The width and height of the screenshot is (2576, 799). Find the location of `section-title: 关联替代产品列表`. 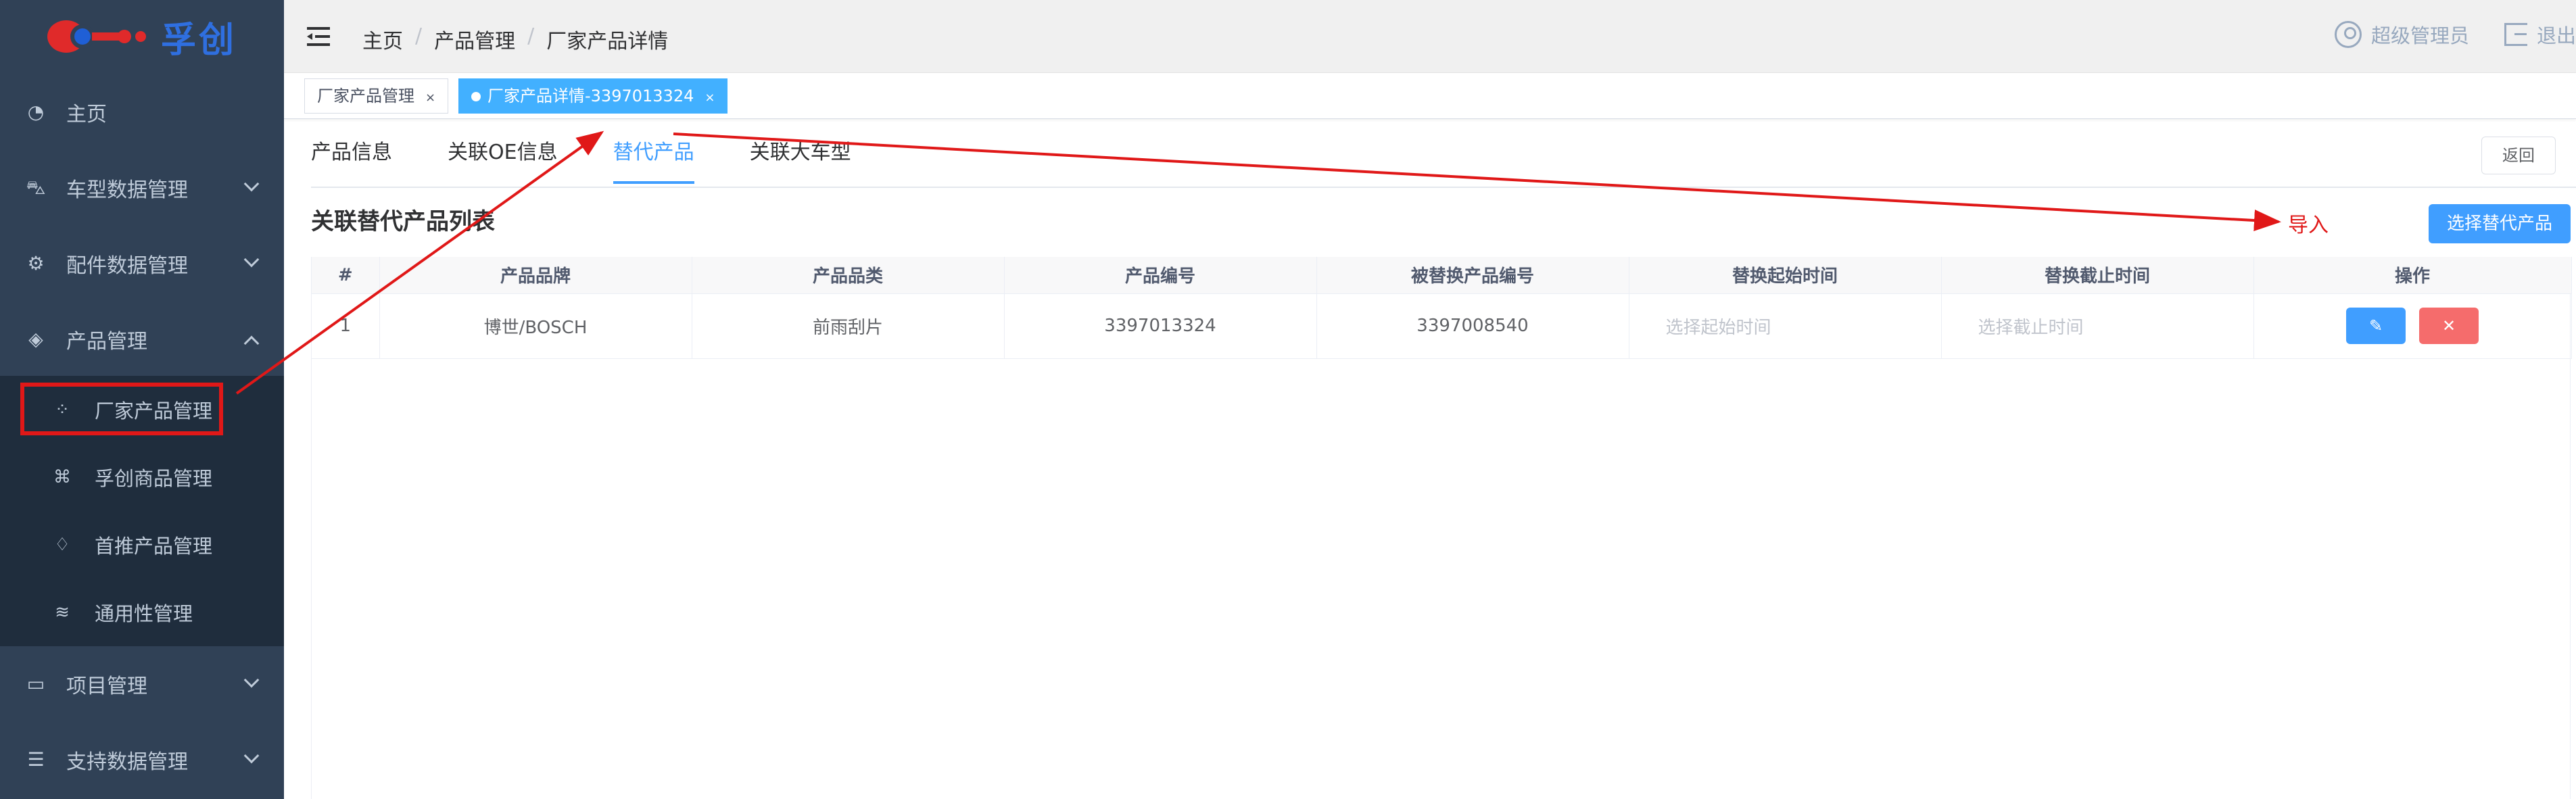

section-title: 关联替代产品列表 is located at coordinates (403, 221).